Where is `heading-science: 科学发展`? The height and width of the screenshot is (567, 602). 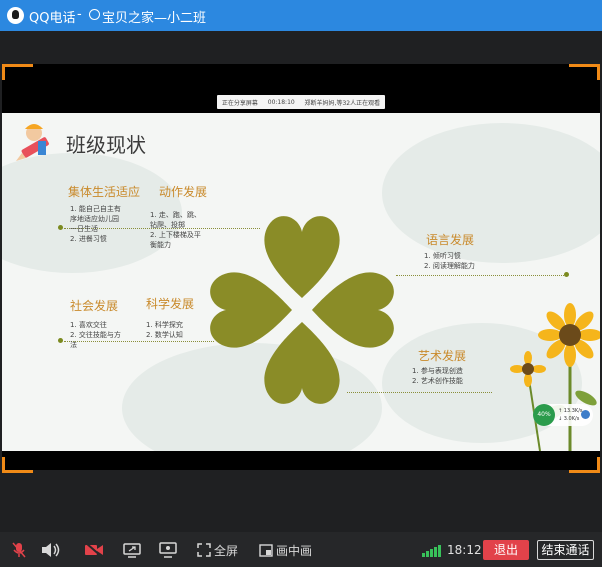
heading-science: 科学发展 is located at coordinates (170, 304).